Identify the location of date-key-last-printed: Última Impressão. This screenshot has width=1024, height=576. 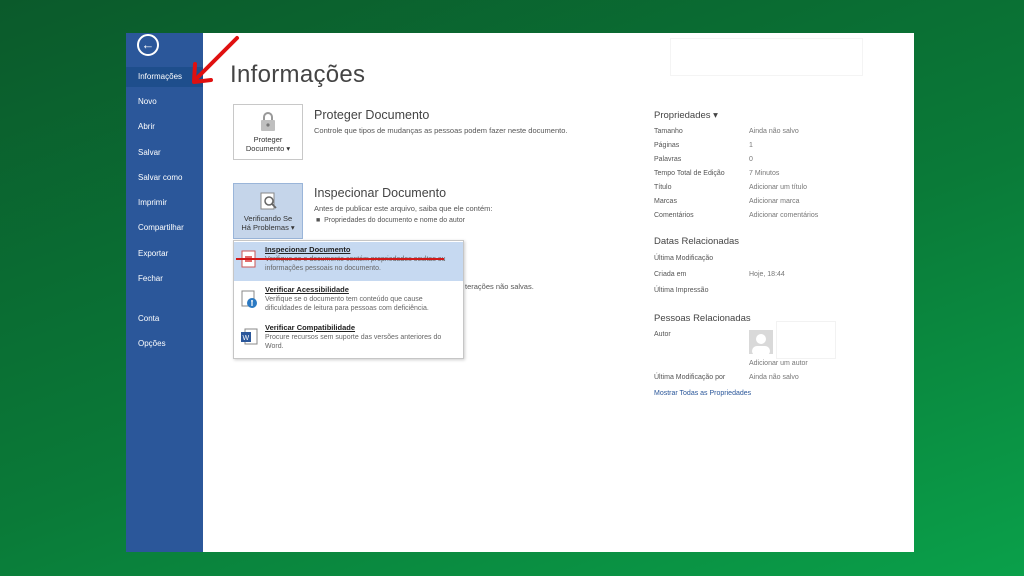
(681, 290).